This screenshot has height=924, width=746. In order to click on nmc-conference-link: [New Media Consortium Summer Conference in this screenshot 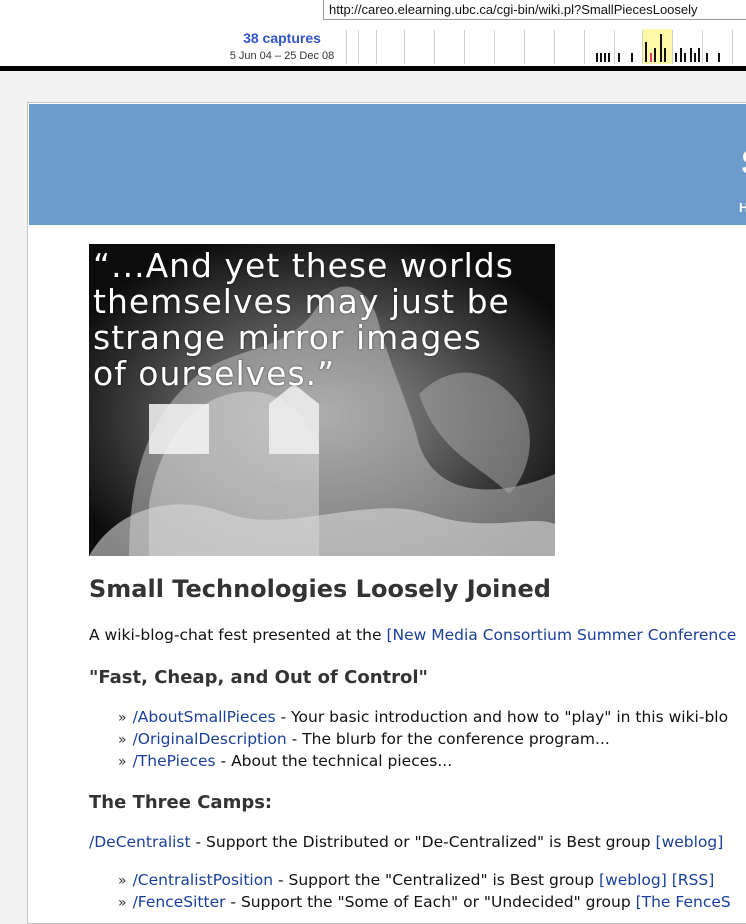, I will do `click(561, 635)`.